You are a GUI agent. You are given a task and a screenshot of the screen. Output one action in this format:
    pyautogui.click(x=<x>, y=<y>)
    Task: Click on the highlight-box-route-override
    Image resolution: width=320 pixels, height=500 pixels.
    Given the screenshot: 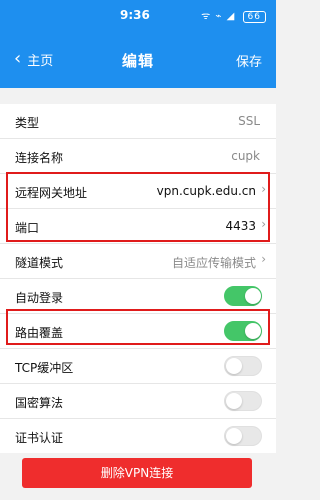 What is the action you would take?
    pyautogui.click(x=138, y=327)
    